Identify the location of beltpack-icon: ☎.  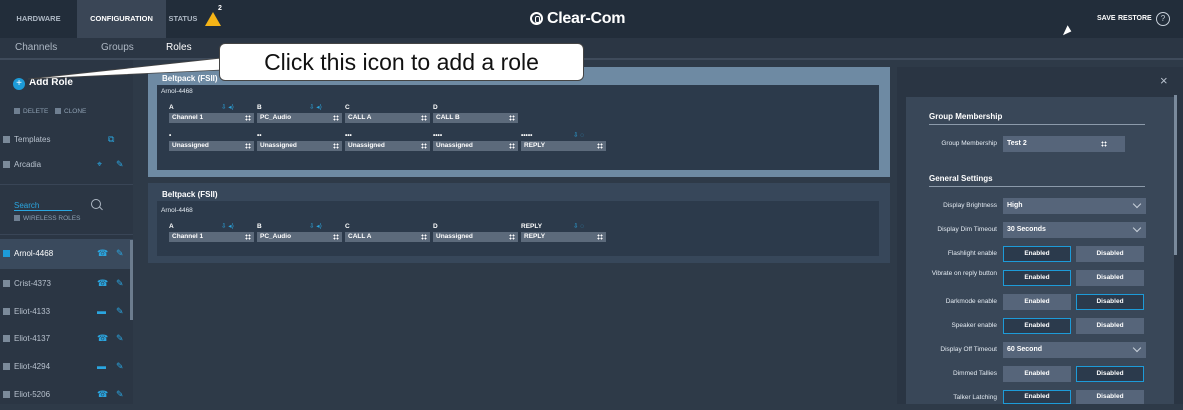
(103, 283).